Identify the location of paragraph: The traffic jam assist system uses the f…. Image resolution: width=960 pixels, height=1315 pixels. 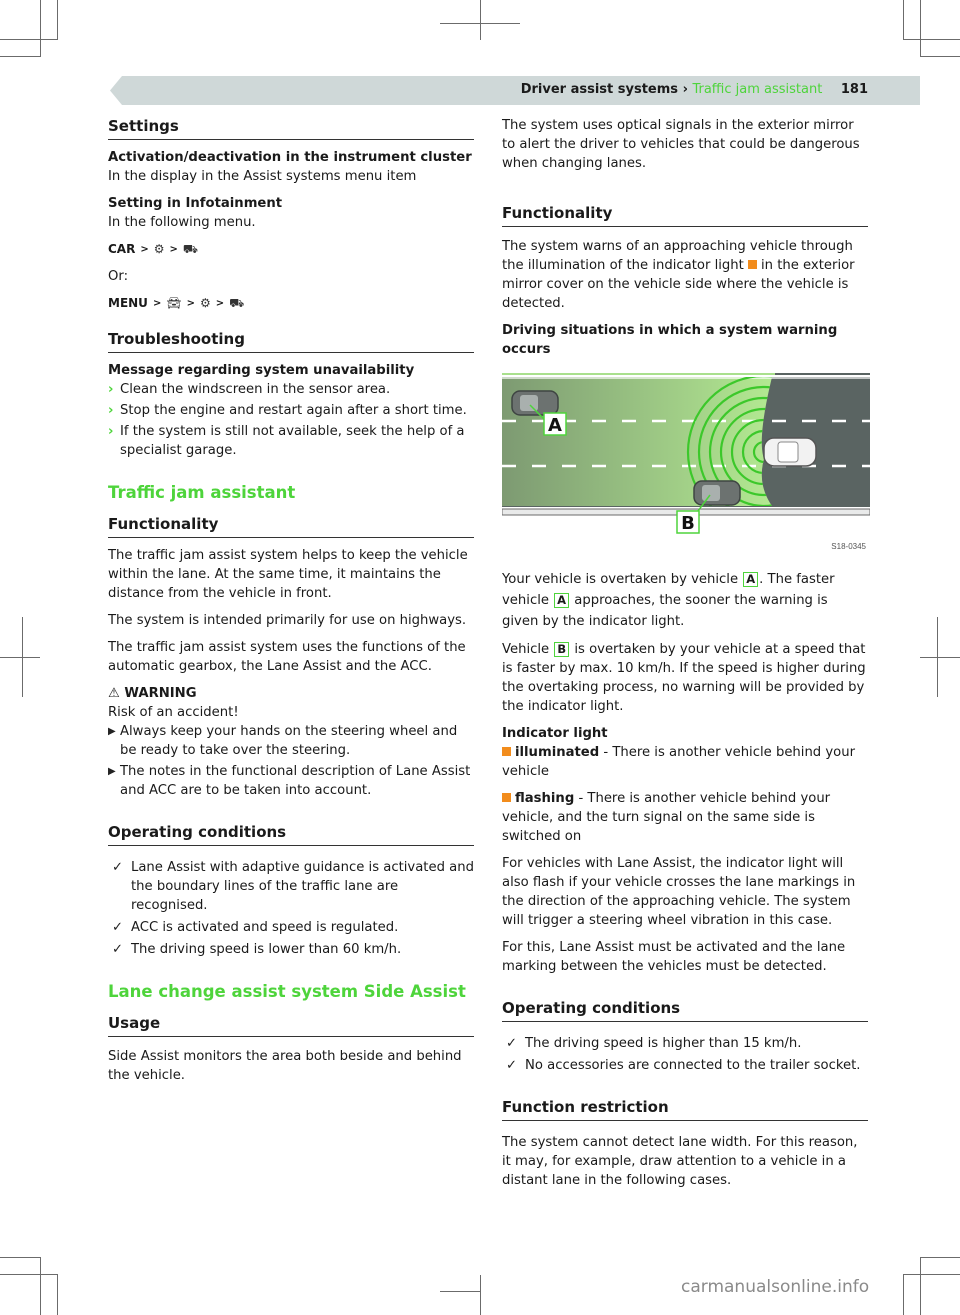
(287, 657).